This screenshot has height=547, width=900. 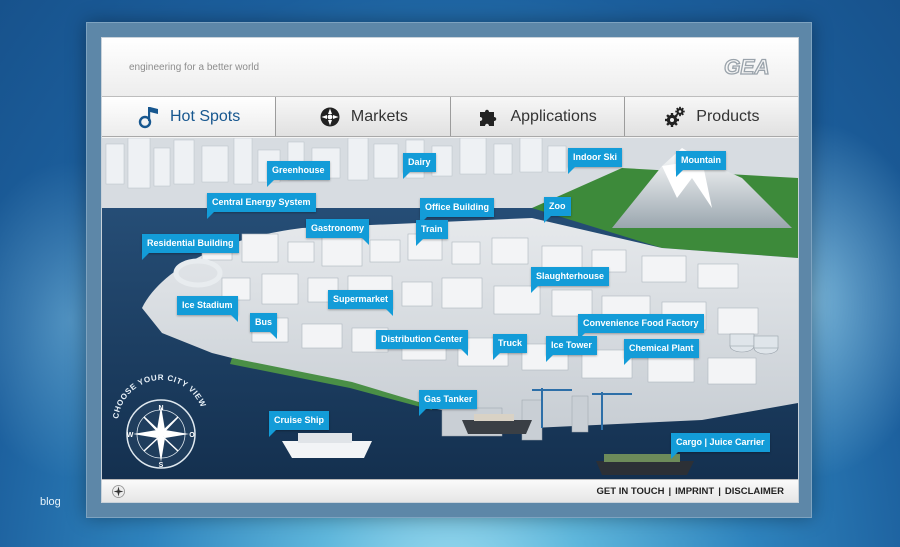 I want to click on disclaimer-link: DISCLAIMER, so click(x=754, y=491).